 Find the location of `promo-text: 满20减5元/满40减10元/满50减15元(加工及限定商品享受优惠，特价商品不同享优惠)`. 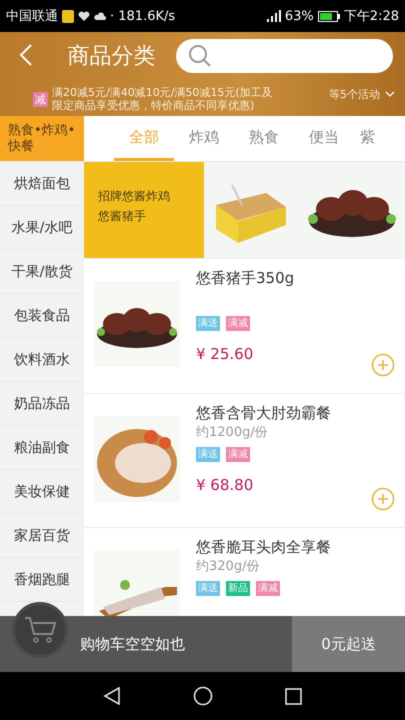

promo-text: 满20减5元/满40减10元/满50减15元(加工及限定商品享受优惠，特价商品不同享优惠) is located at coordinates (163, 99).